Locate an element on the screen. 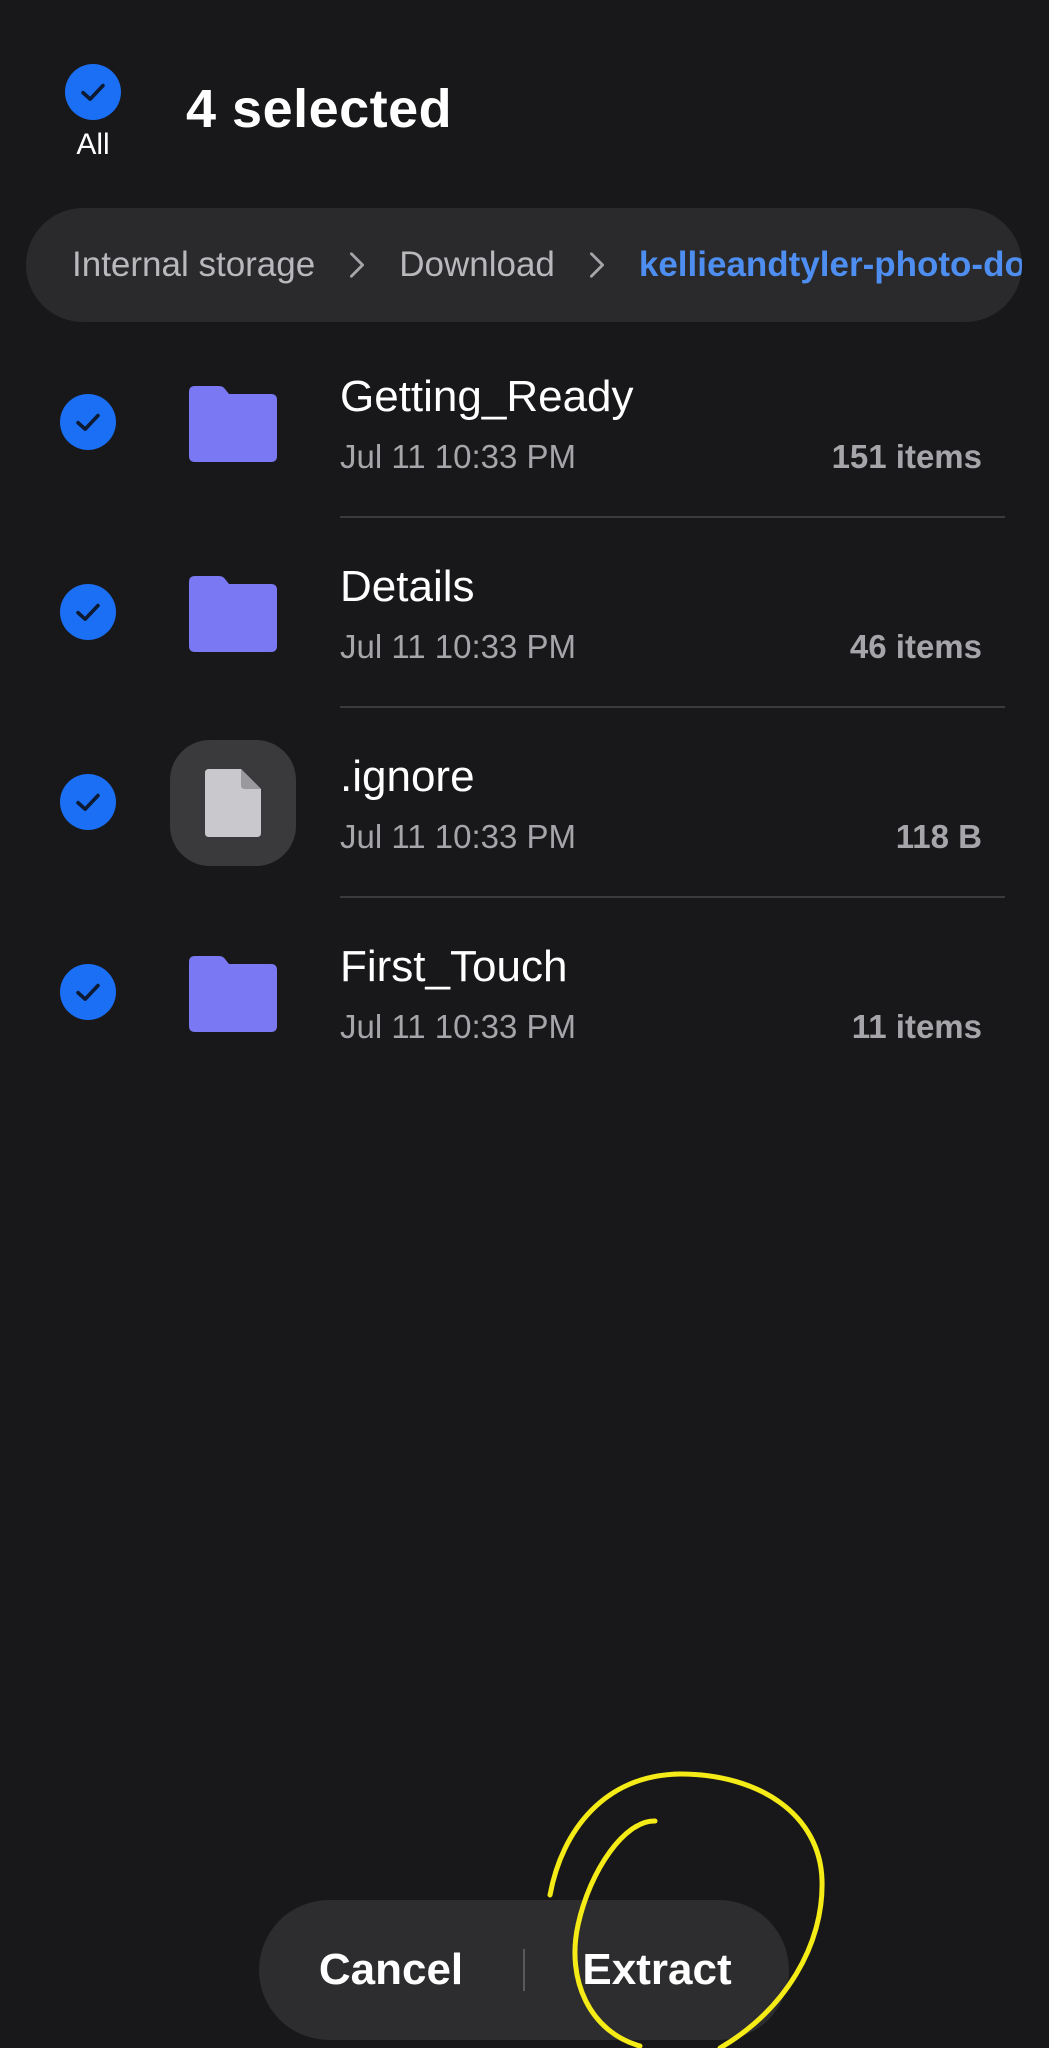 Image resolution: width=1049 pixels, height=2048 pixels. cancel-button: Cancel is located at coordinates (391, 1970).